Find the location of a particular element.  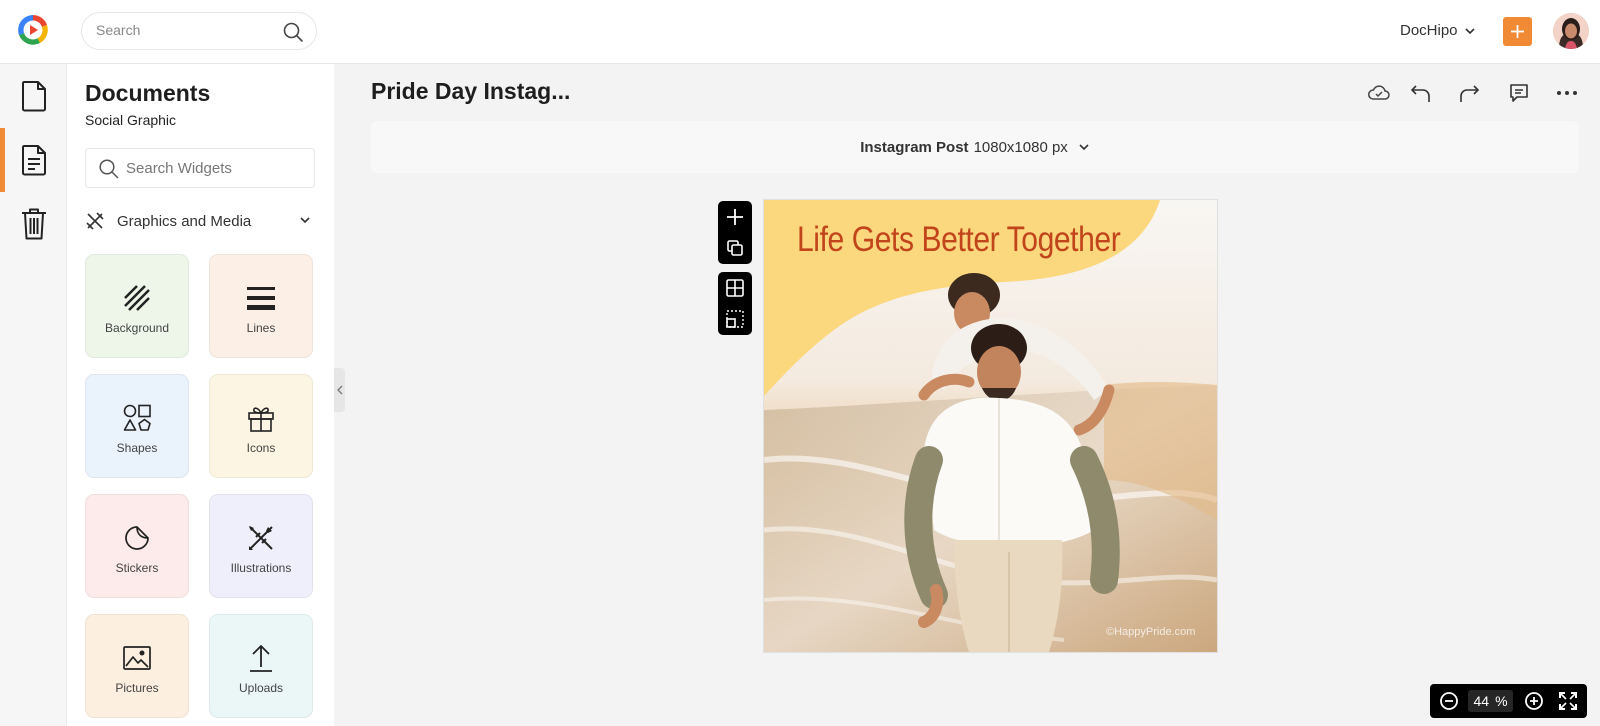

widget-tile-pictures: Pictures is located at coordinates (137, 666).